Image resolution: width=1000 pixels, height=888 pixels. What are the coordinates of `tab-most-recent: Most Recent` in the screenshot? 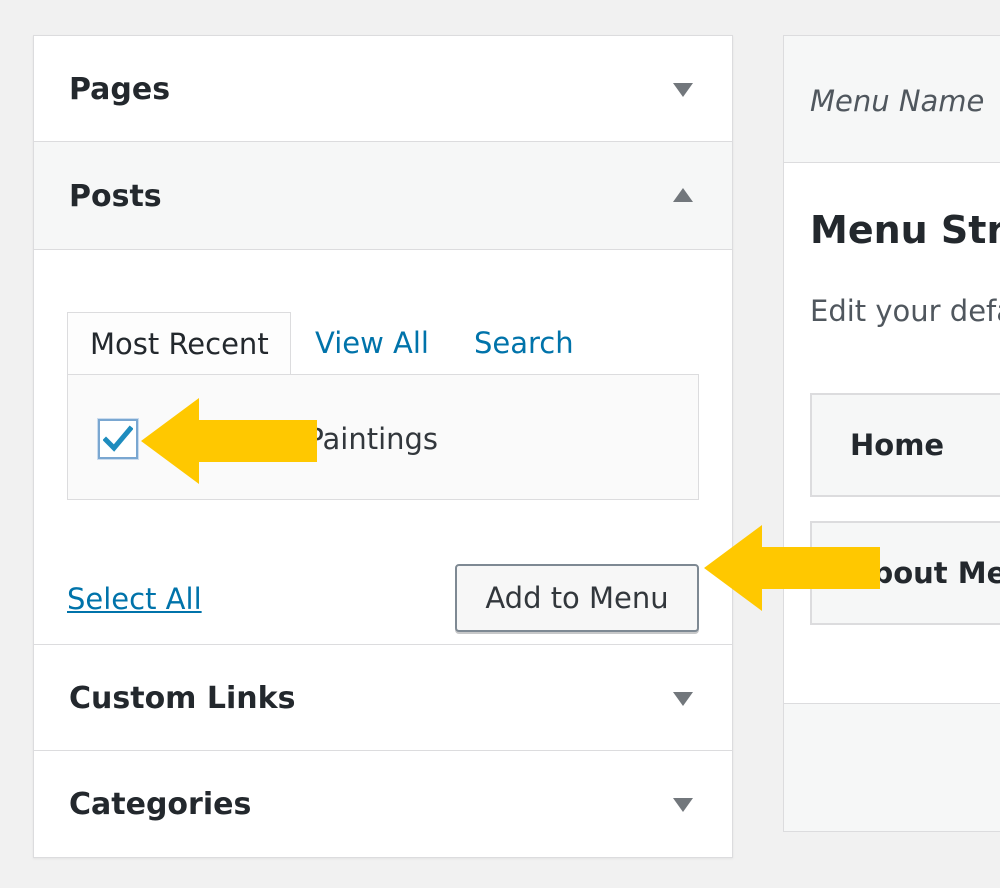 It's located at (179, 343).